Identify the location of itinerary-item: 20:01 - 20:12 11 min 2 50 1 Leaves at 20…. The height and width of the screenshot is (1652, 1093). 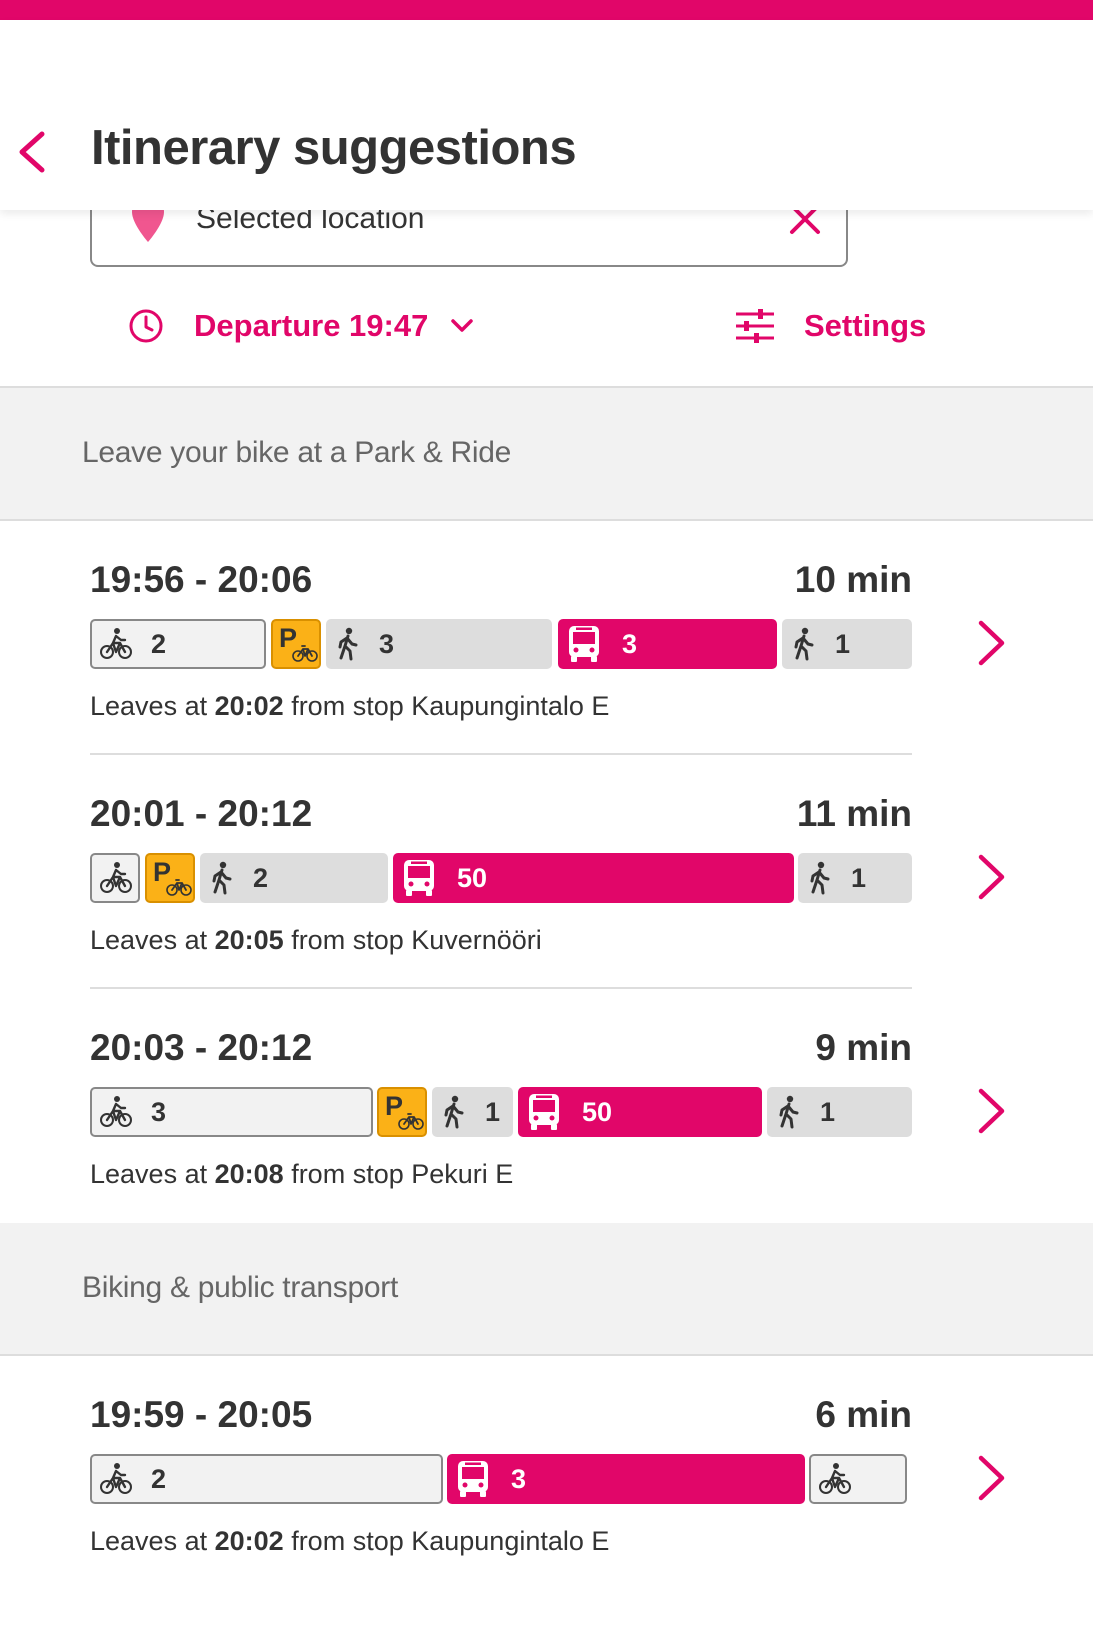
(546, 872).